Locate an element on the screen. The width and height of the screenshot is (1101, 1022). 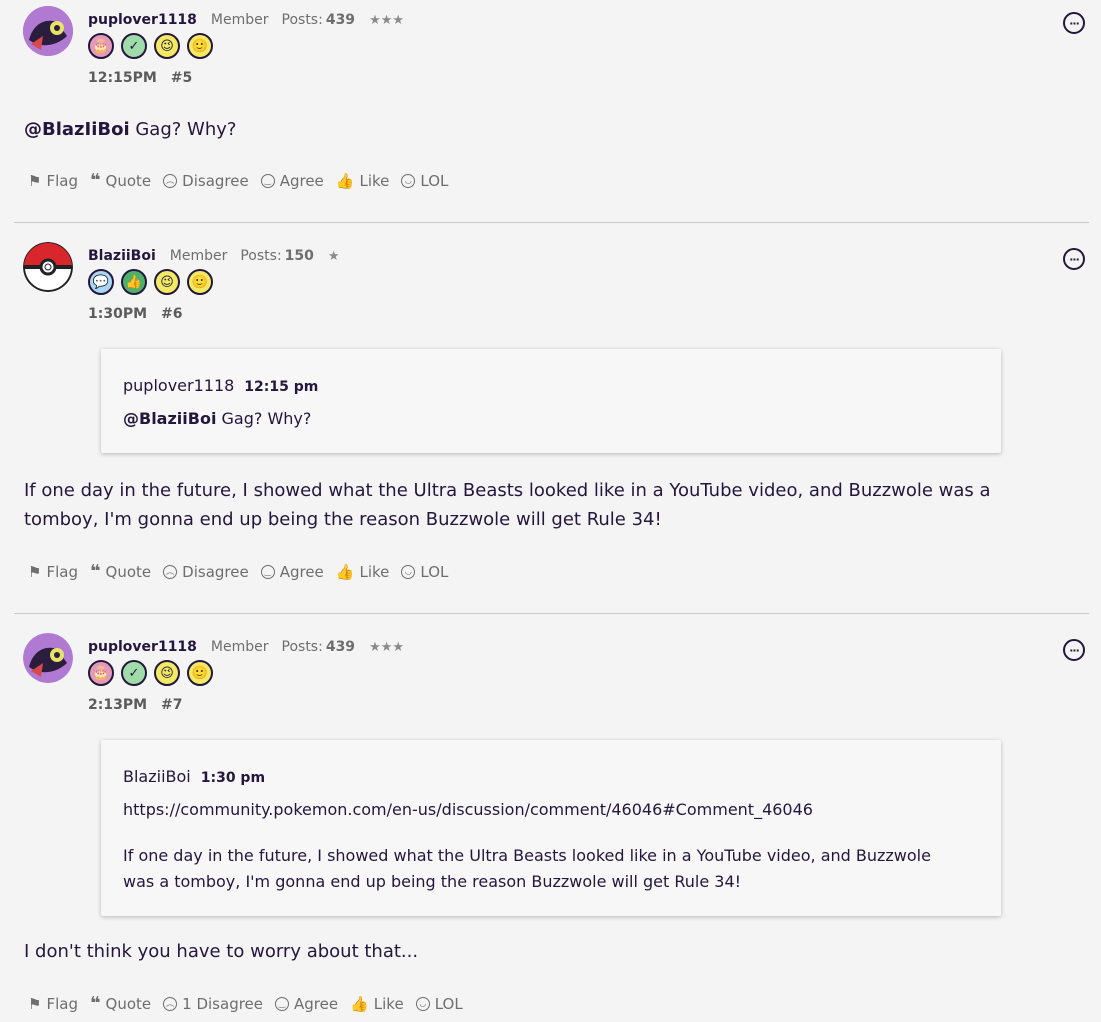
comment-badge-icon: 💬 is located at coordinates (101, 282).